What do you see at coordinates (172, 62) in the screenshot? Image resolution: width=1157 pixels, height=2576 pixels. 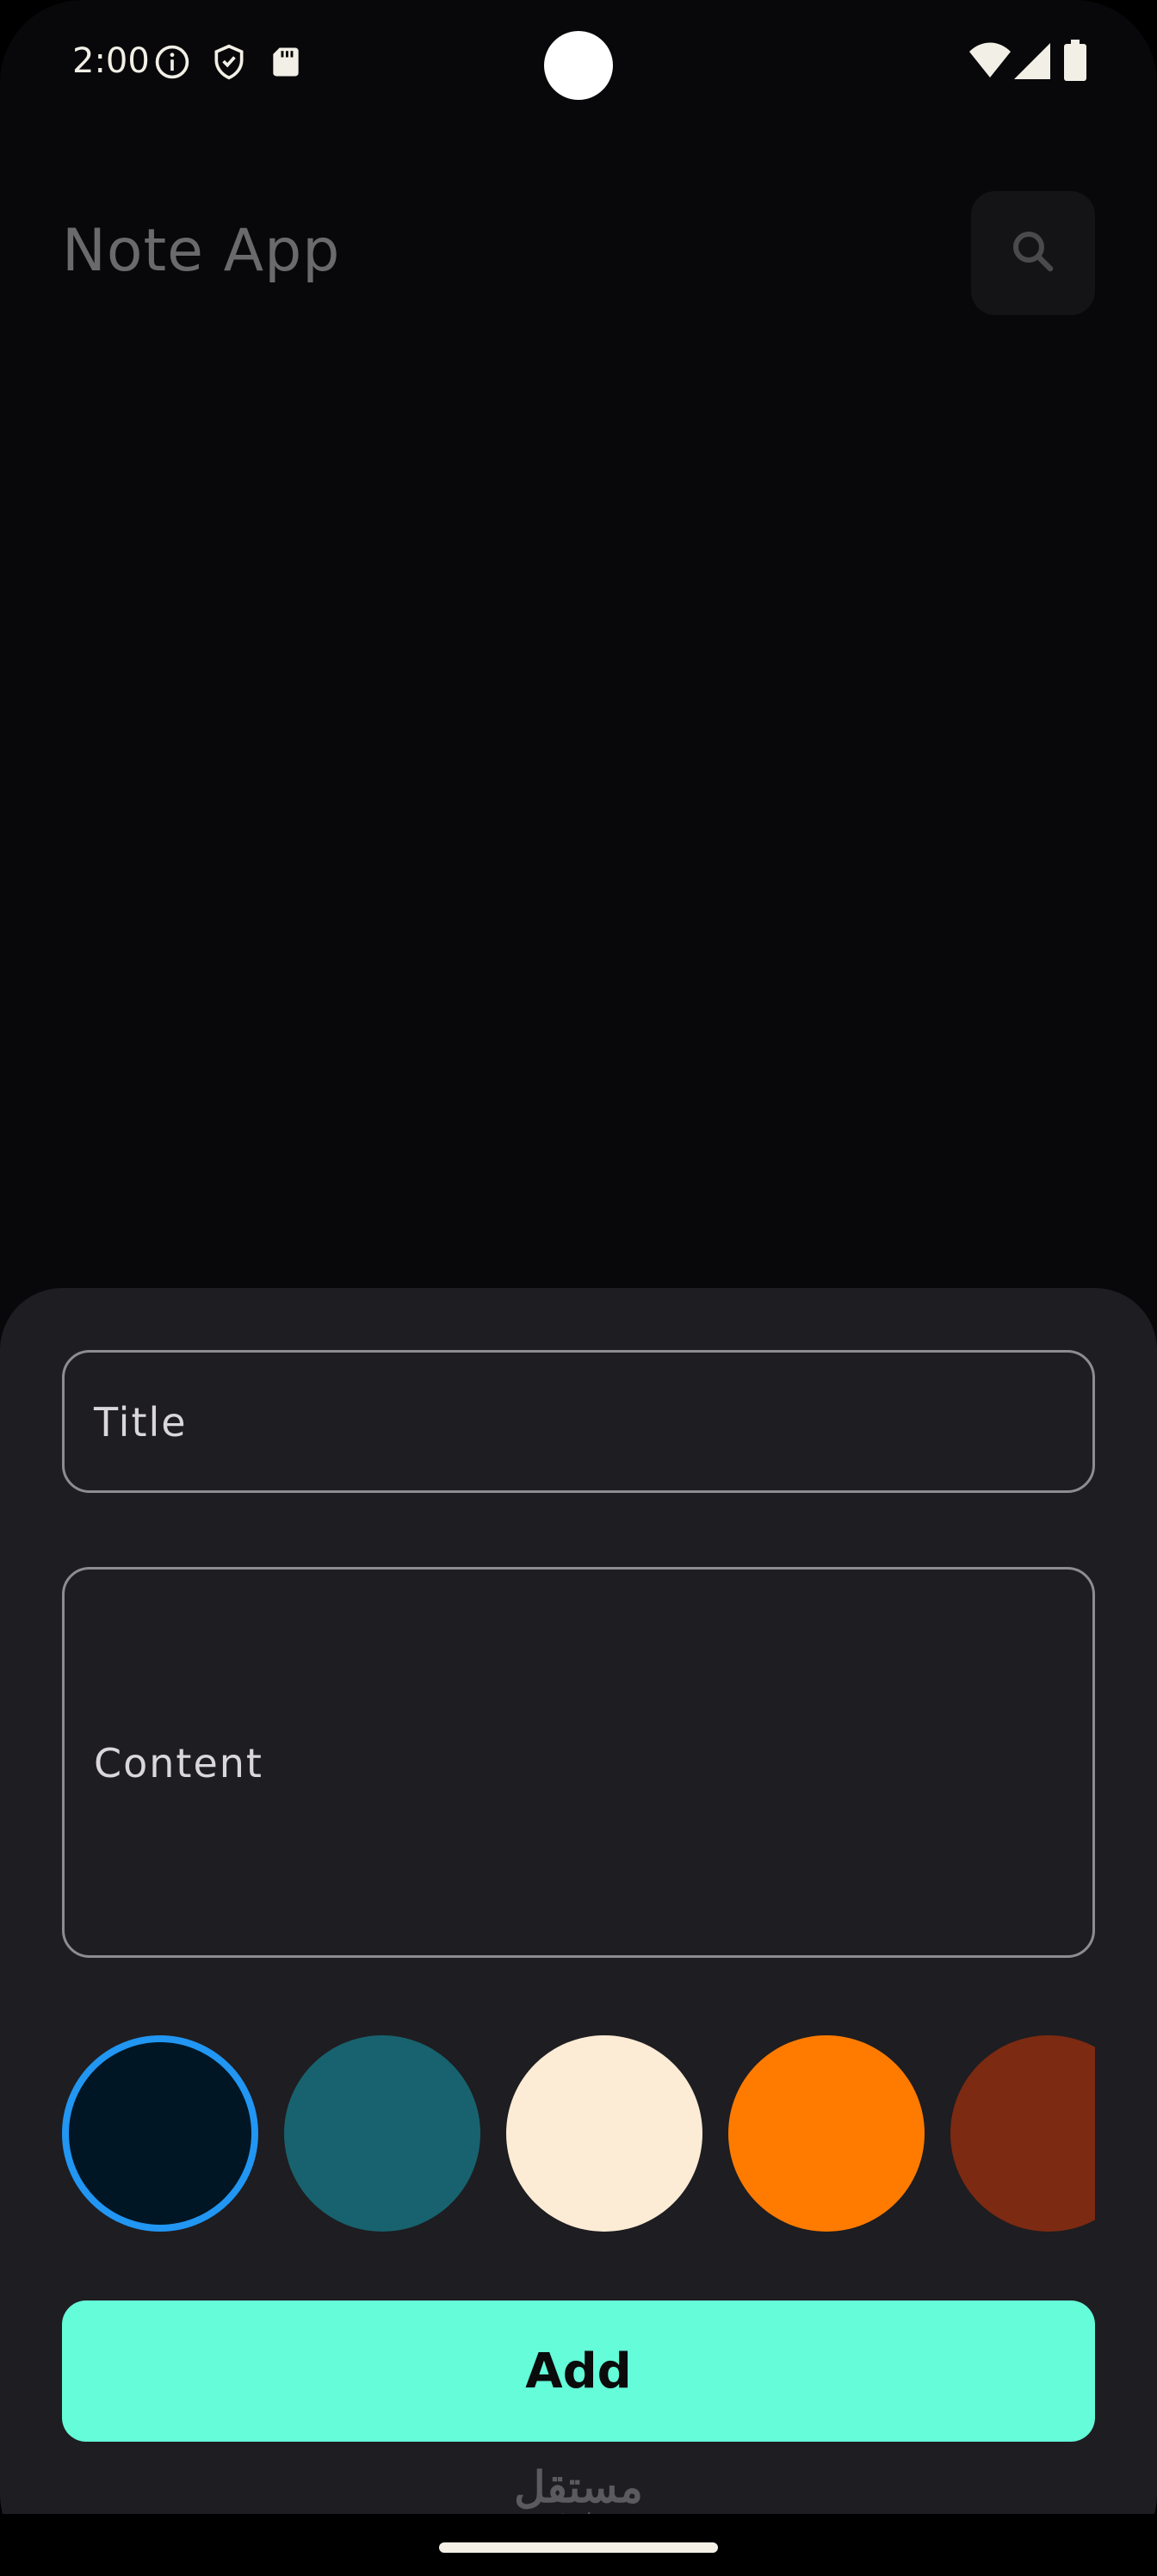 I see `info-icon` at bounding box center [172, 62].